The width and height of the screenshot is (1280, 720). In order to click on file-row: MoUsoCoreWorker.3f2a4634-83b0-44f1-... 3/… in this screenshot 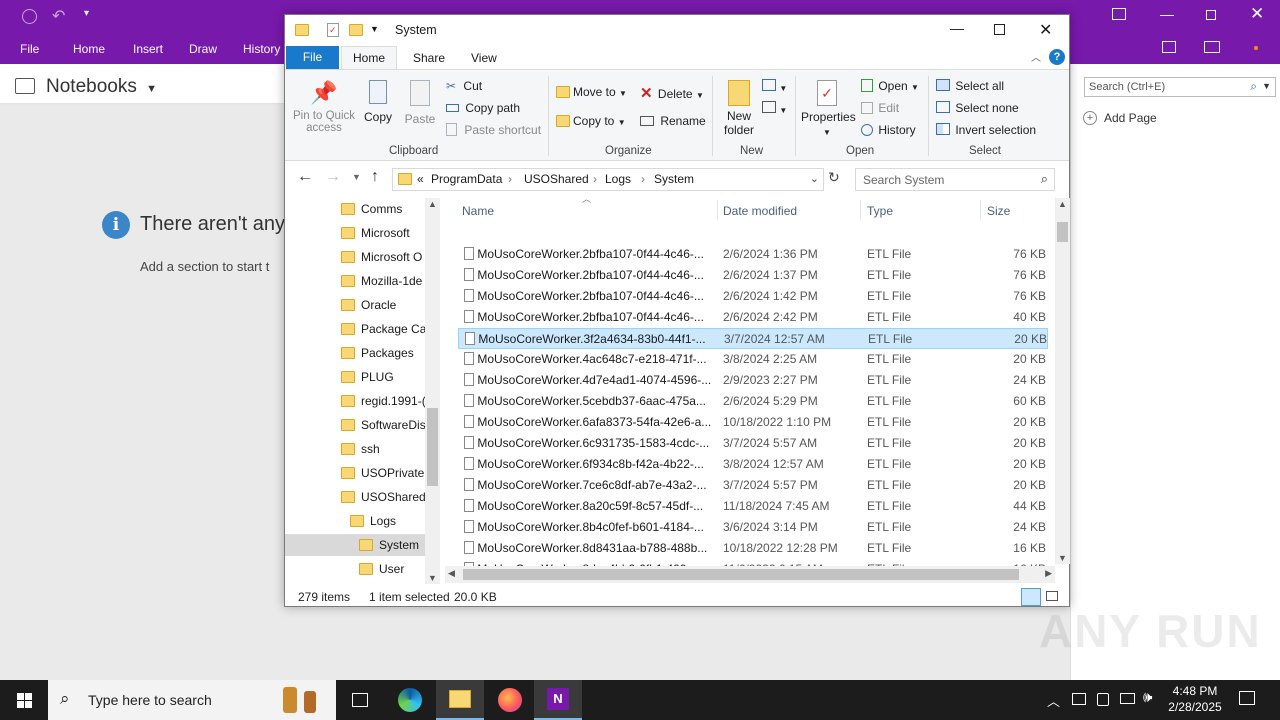, I will do `click(753, 338)`.